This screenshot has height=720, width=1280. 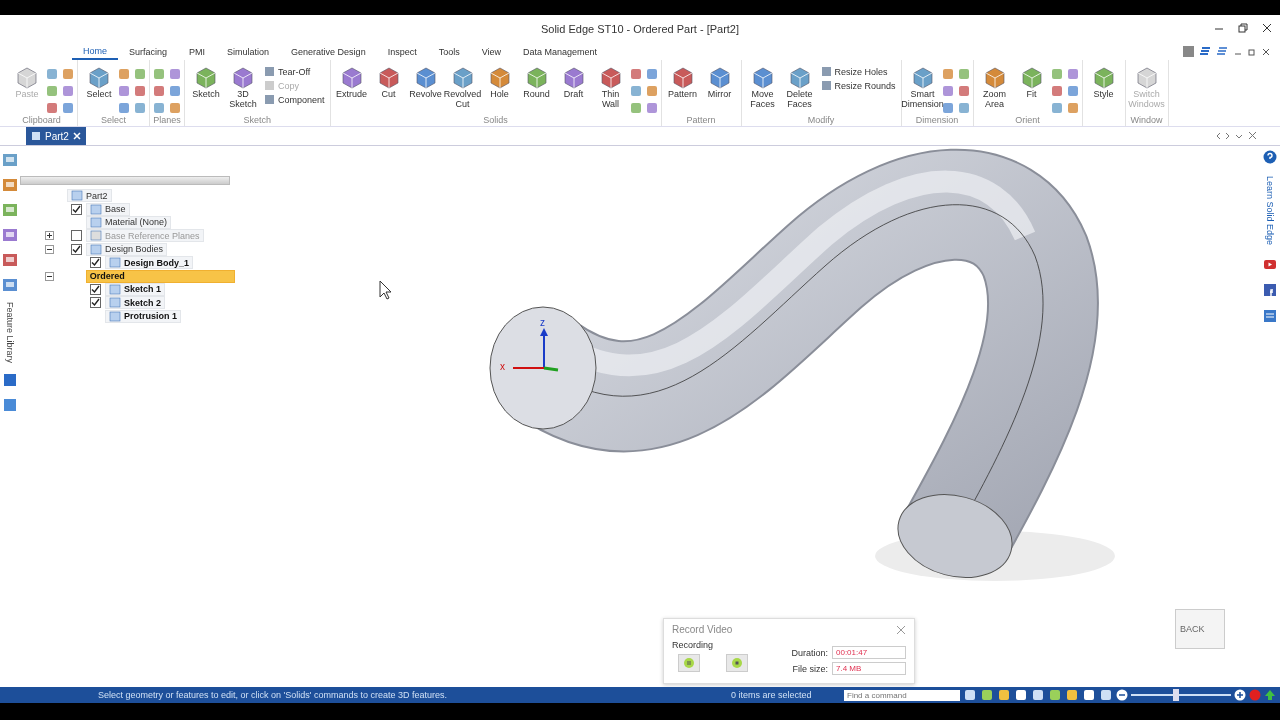 What do you see at coordinates (719, 82) in the screenshot?
I see `ribbon-button: Mirror` at bounding box center [719, 82].